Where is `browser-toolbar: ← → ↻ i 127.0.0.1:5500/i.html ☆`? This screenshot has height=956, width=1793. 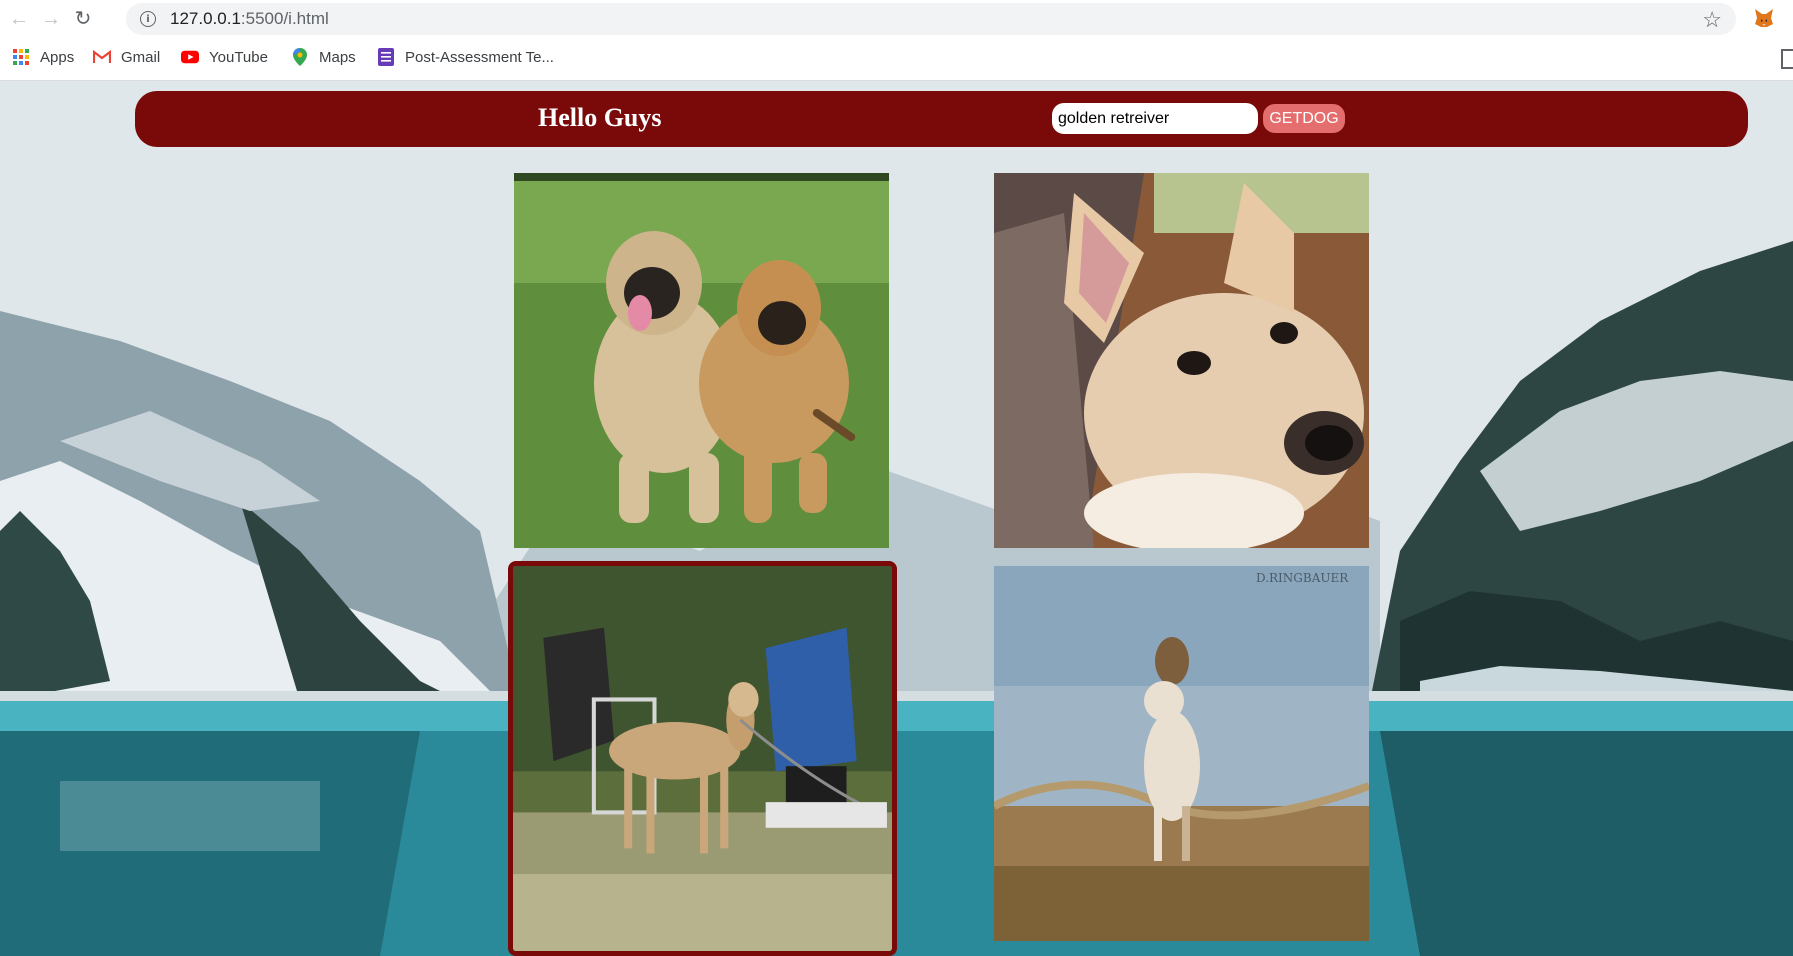
browser-toolbar: ← → ↻ i 127.0.0.1:5500/i.html ☆ is located at coordinates (896, 18).